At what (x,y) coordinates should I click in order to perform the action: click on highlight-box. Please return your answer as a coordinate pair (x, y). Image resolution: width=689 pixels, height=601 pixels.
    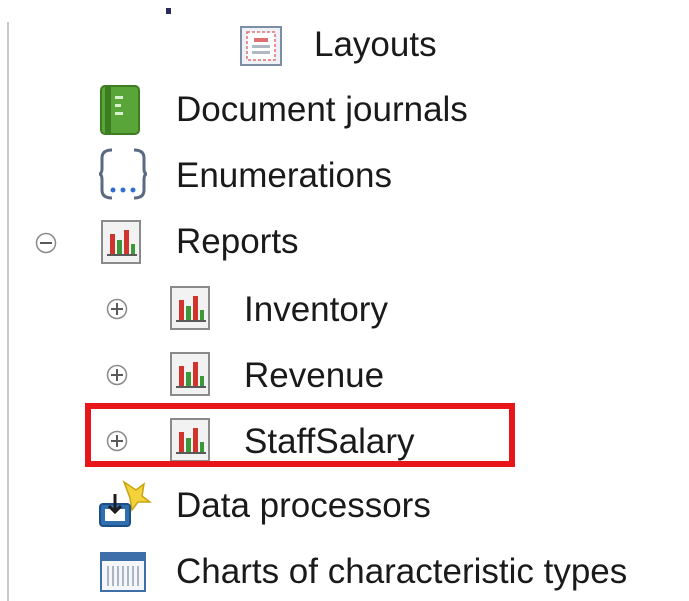
    Looking at the image, I should click on (300, 435).